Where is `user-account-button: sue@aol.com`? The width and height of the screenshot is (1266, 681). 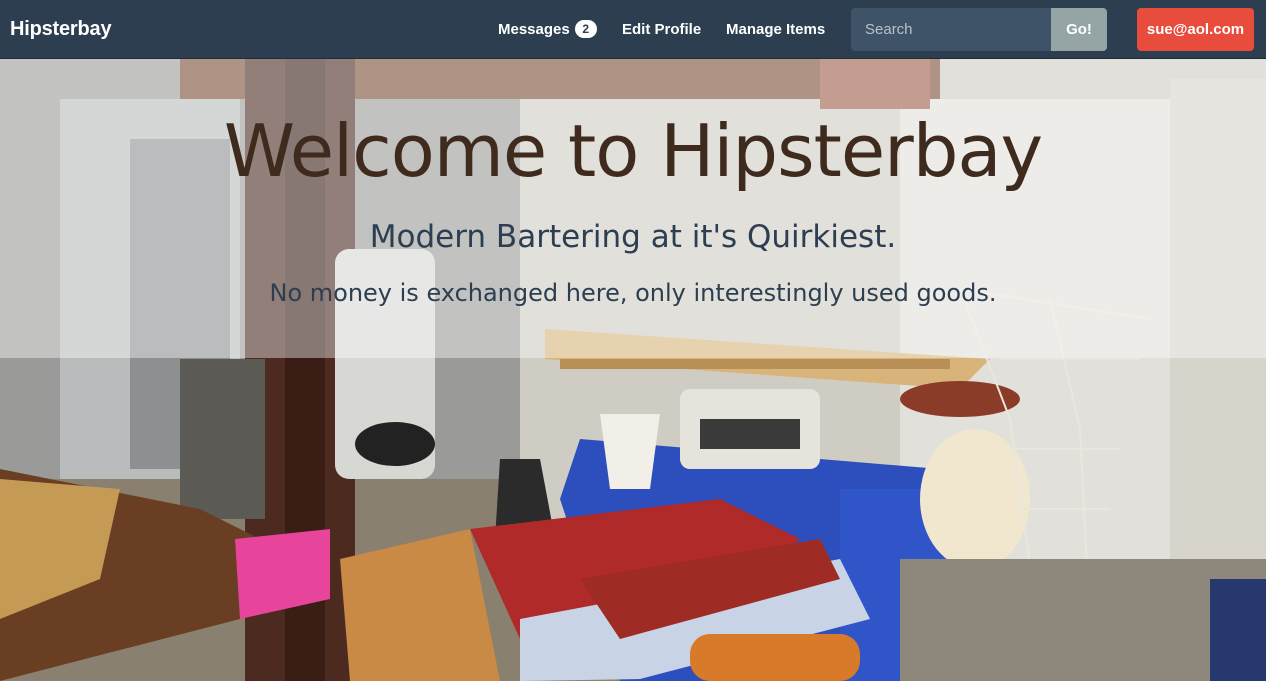
user-account-button: sue@aol.com is located at coordinates (1195, 29).